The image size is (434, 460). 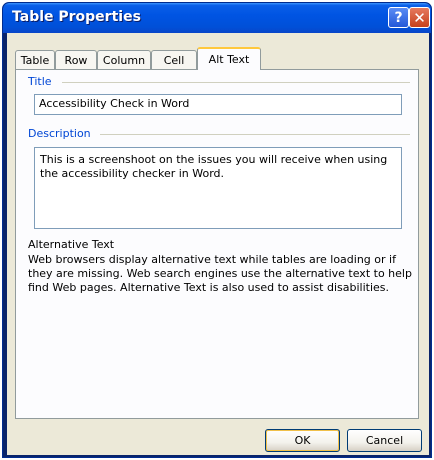 What do you see at coordinates (59, 133) in the screenshot?
I see `description-label: Description` at bounding box center [59, 133].